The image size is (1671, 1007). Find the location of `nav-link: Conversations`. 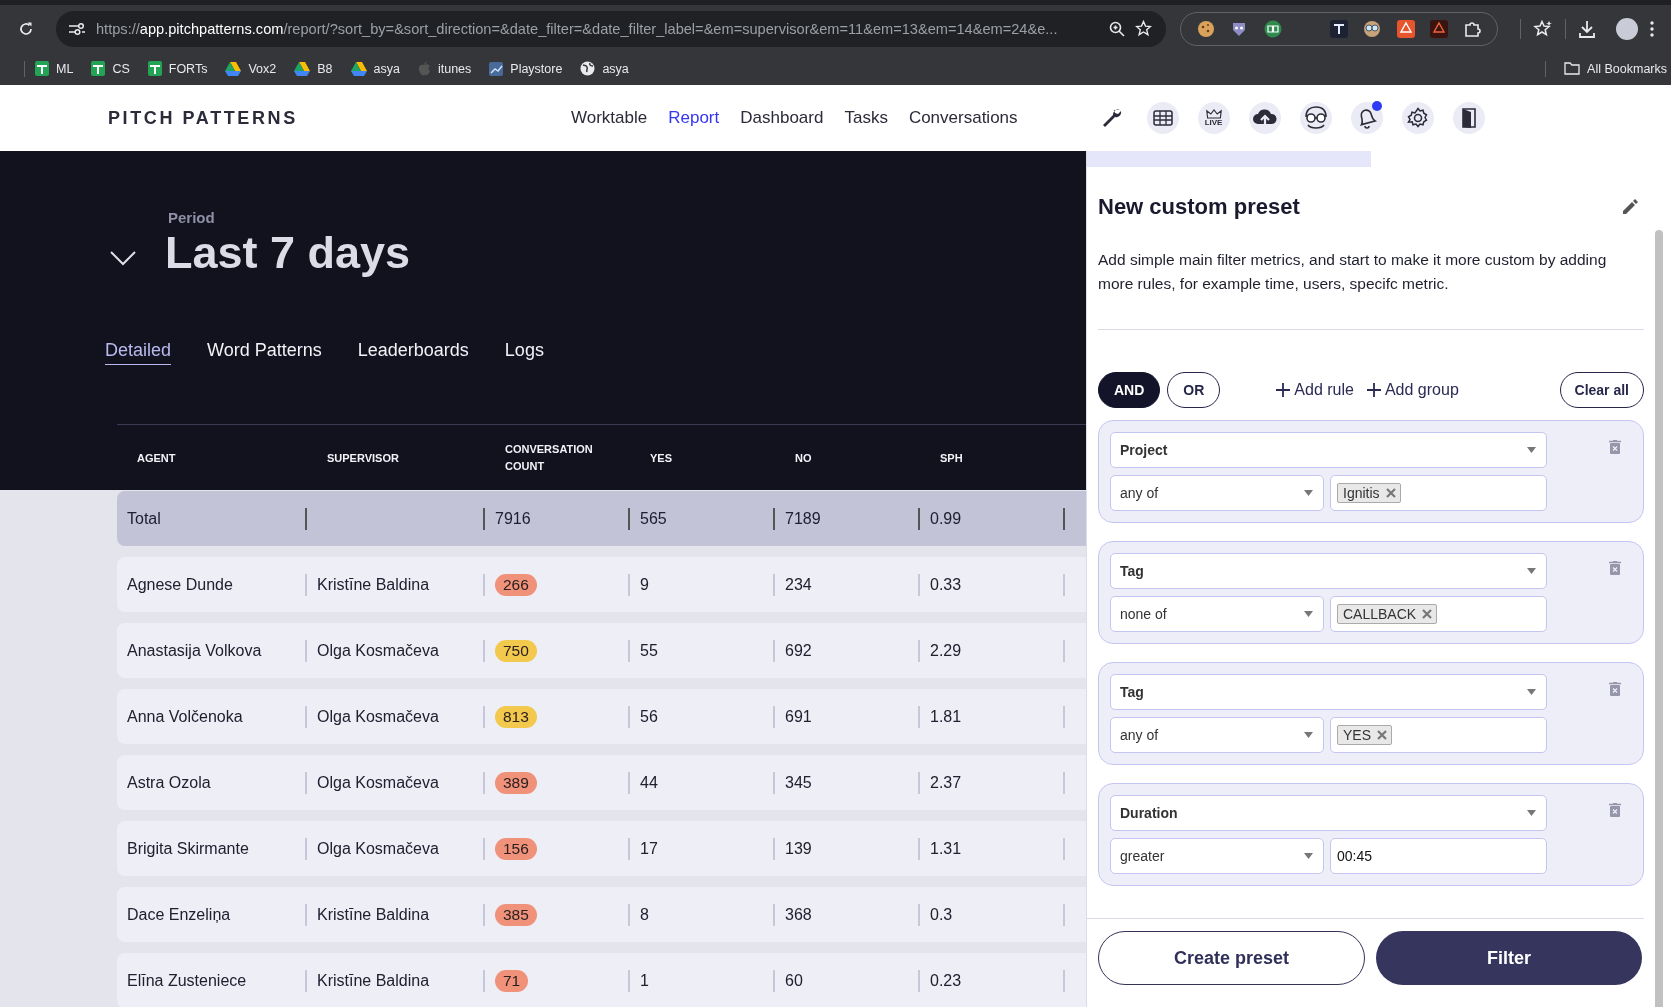

nav-link: Conversations is located at coordinates (963, 118).